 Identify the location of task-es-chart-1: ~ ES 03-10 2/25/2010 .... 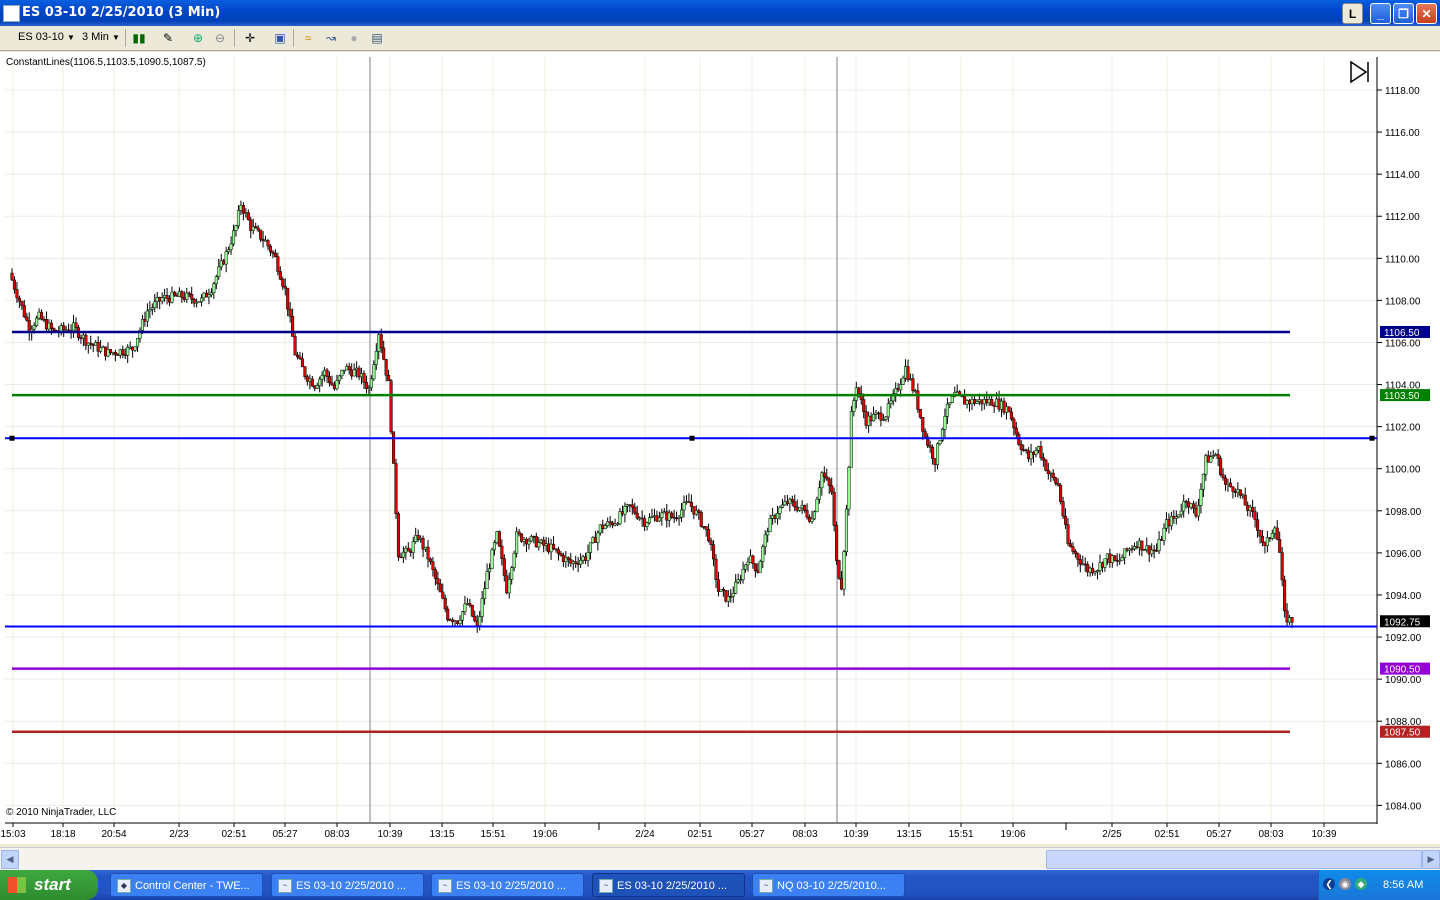
(347, 885).